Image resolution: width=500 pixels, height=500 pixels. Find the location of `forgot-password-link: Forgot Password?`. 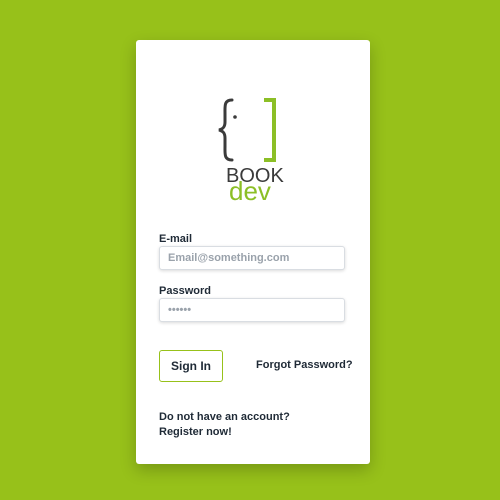

forgot-password-link: Forgot Password? is located at coordinates (304, 365).